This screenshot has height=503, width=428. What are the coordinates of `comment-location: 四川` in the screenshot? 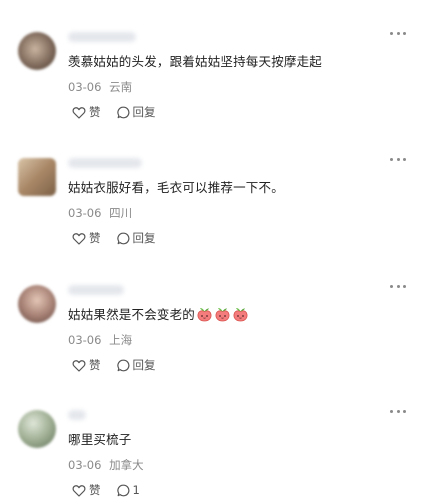 It's located at (121, 213).